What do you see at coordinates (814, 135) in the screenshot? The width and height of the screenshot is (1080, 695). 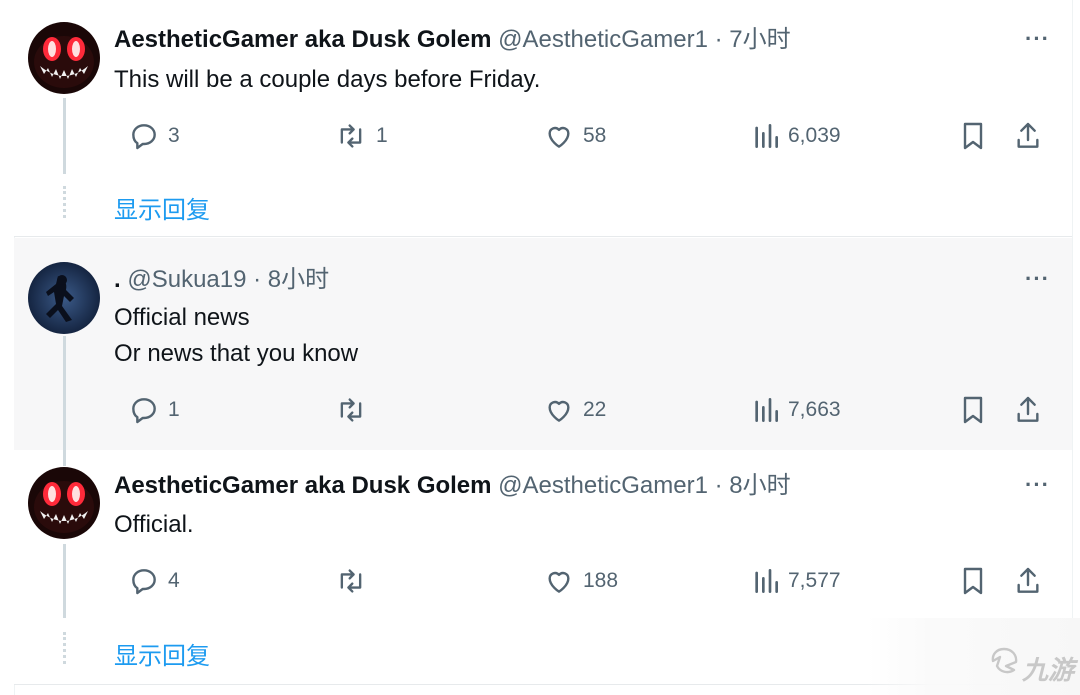 I see `view-count: 6,039` at bounding box center [814, 135].